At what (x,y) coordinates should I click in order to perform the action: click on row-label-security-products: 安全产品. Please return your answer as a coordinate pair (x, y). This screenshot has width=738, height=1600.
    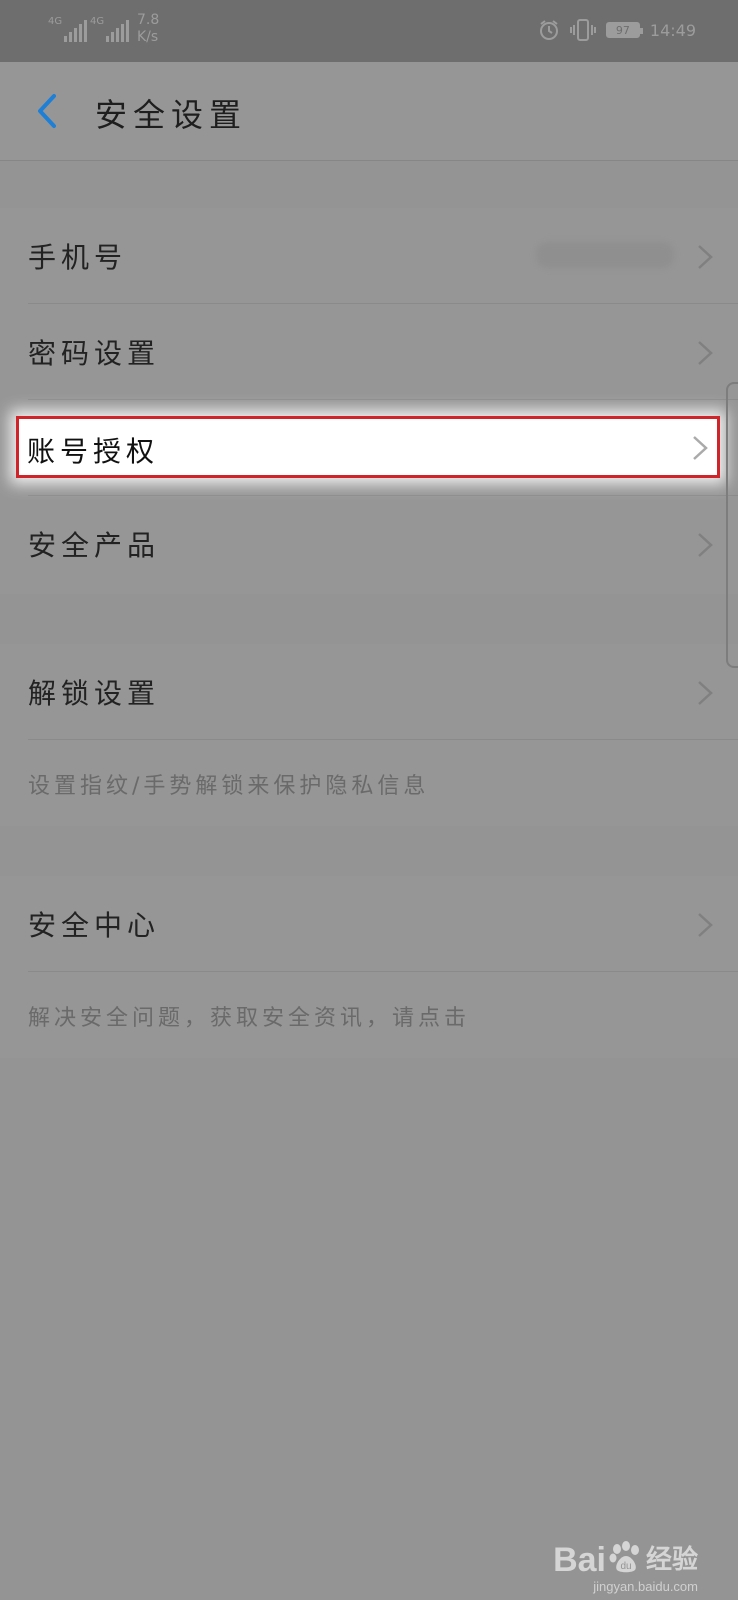
    Looking at the image, I should click on (94, 545).